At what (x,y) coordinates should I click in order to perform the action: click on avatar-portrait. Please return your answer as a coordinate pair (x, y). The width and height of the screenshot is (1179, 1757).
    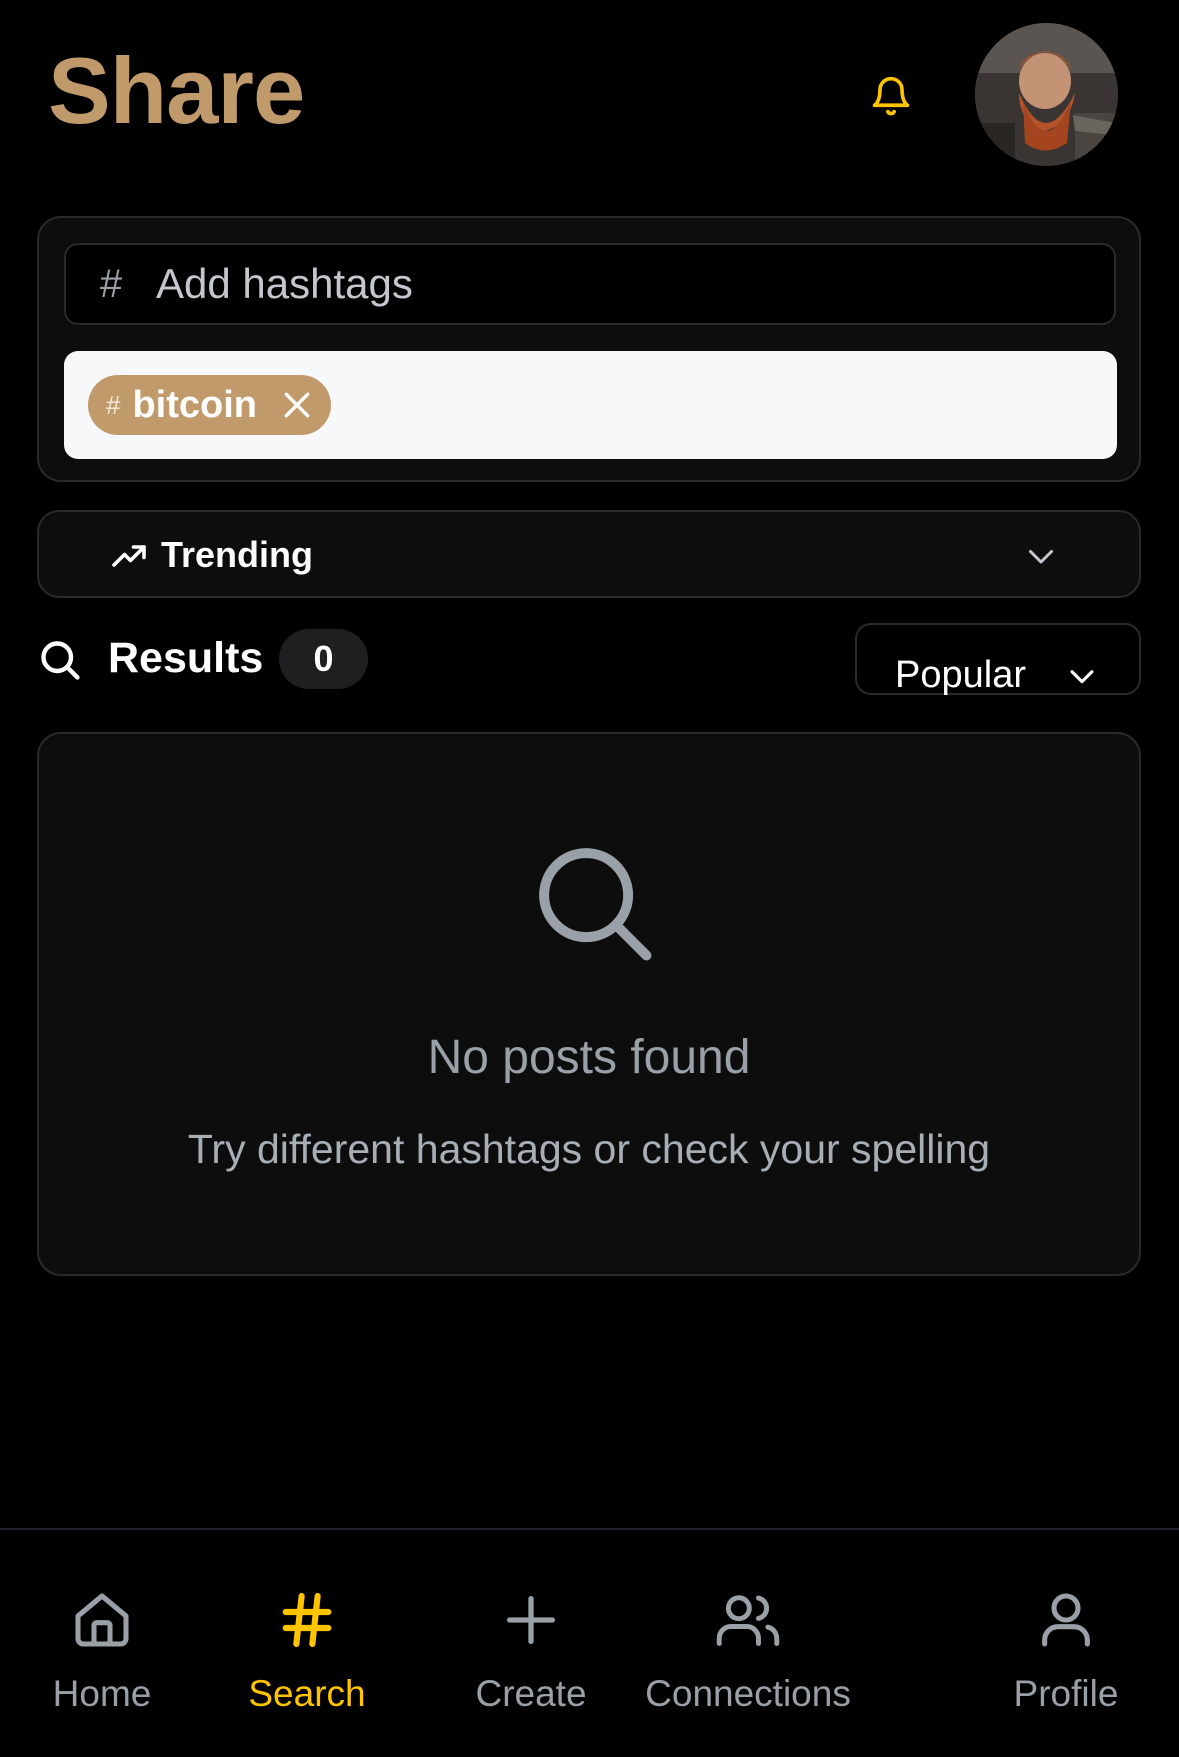
    Looking at the image, I should click on (1046, 94).